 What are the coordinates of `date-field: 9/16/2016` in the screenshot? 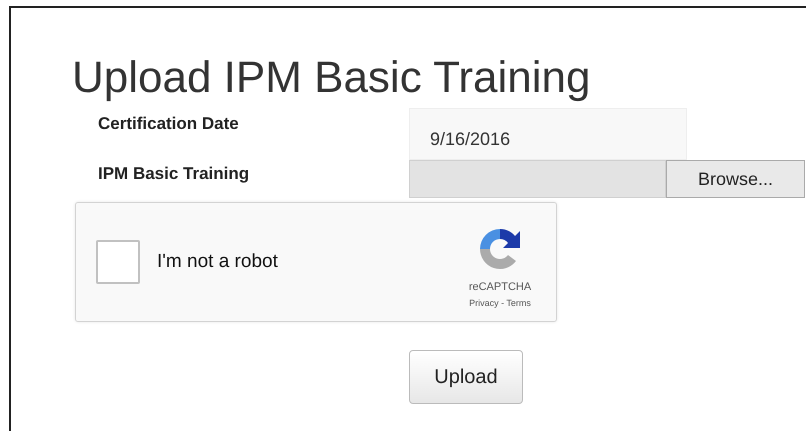 It's located at (548, 134).